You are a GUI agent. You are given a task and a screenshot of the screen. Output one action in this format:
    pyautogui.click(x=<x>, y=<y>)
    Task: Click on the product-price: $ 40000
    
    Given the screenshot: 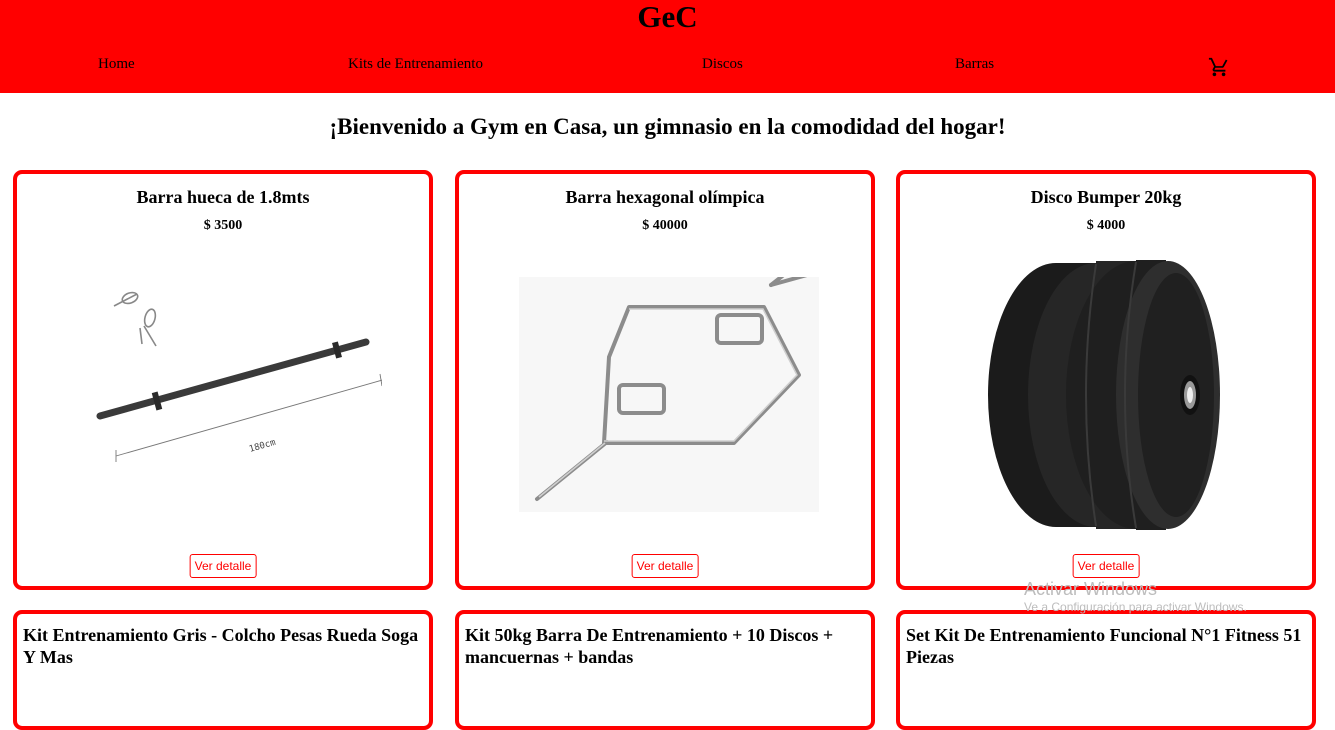 What is the action you would take?
    pyautogui.click(x=665, y=225)
    